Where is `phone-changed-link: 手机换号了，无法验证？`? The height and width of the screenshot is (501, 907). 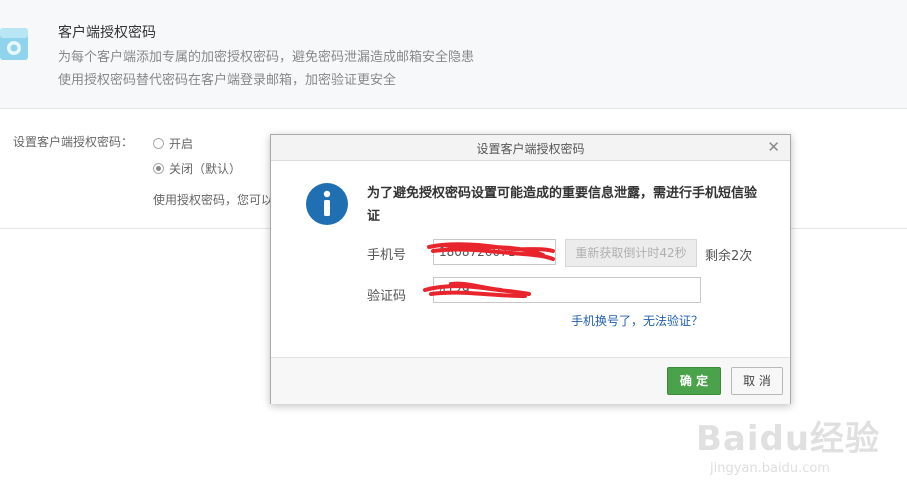 phone-changed-link: 手机换号了，无法验证？ is located at coordinates (637, 320).